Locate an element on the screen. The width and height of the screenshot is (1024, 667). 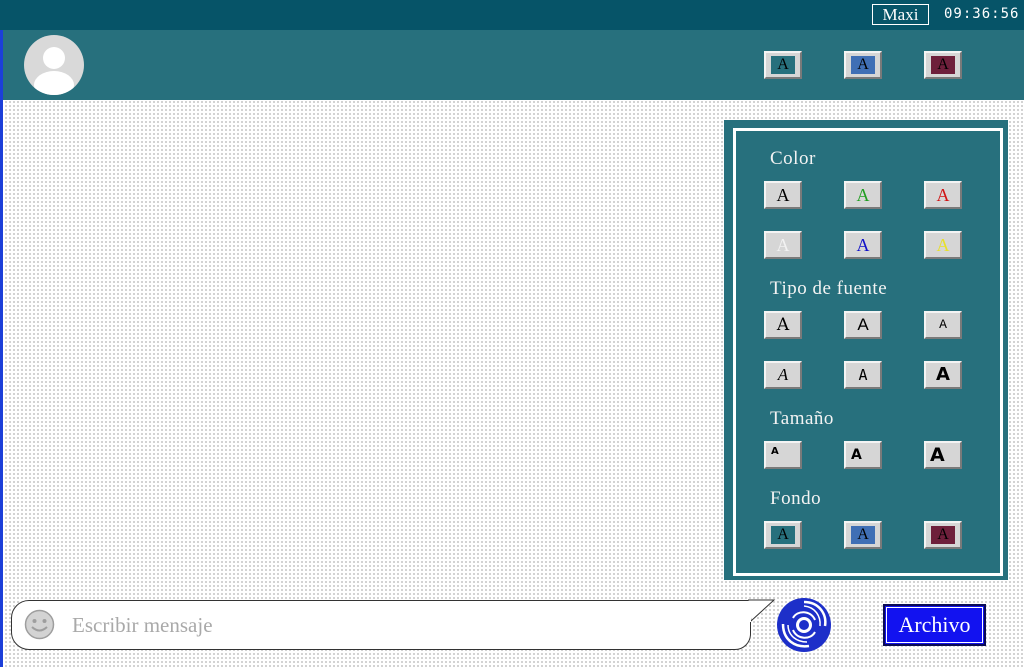
font-script-button: A is located at coordinates (783, 375).